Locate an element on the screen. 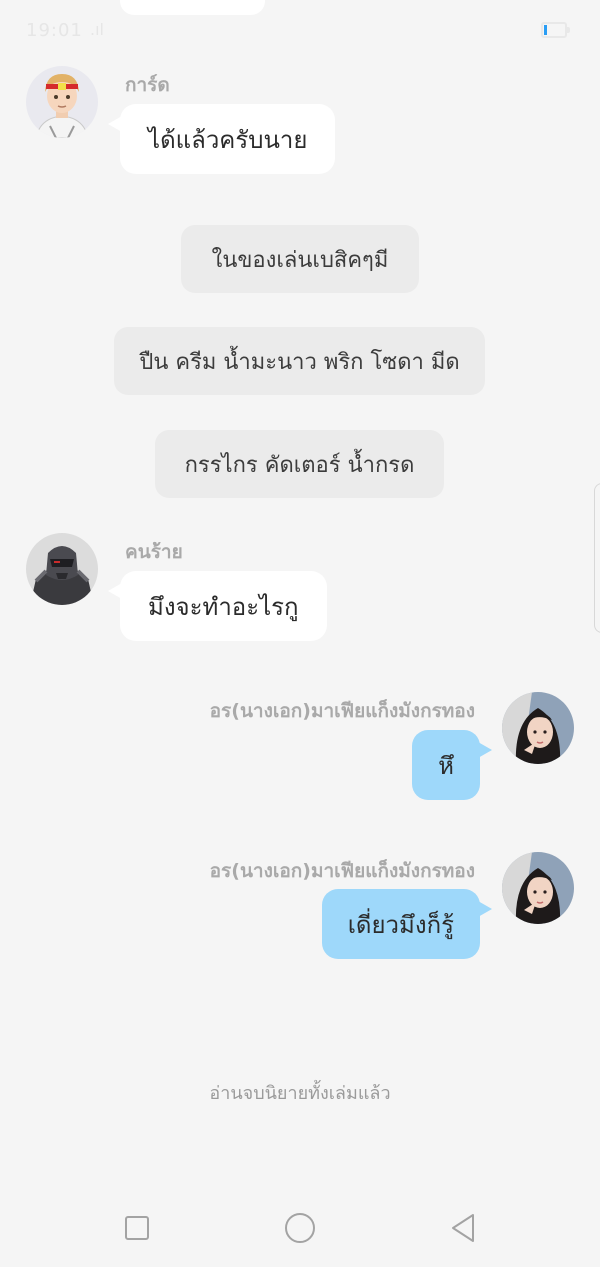 The image size is (600, 1267). narration-bubble: กรรไกร คัดเตอร์ น้ำกรด is located at coordinates (299, 464).